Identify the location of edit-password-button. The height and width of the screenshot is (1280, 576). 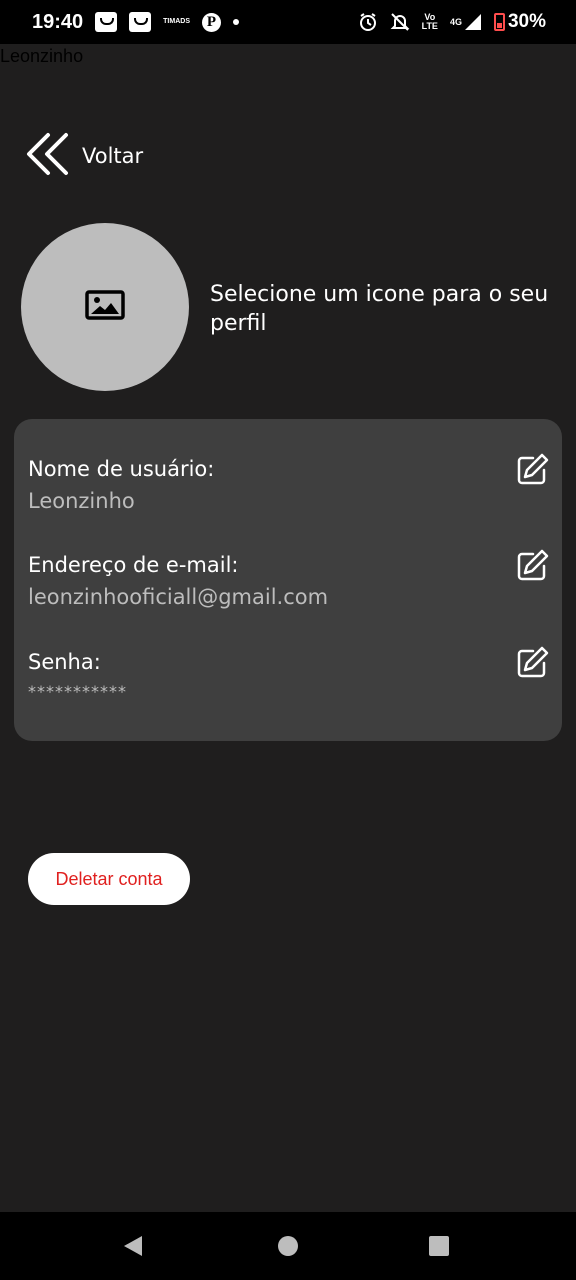
(533, 662).